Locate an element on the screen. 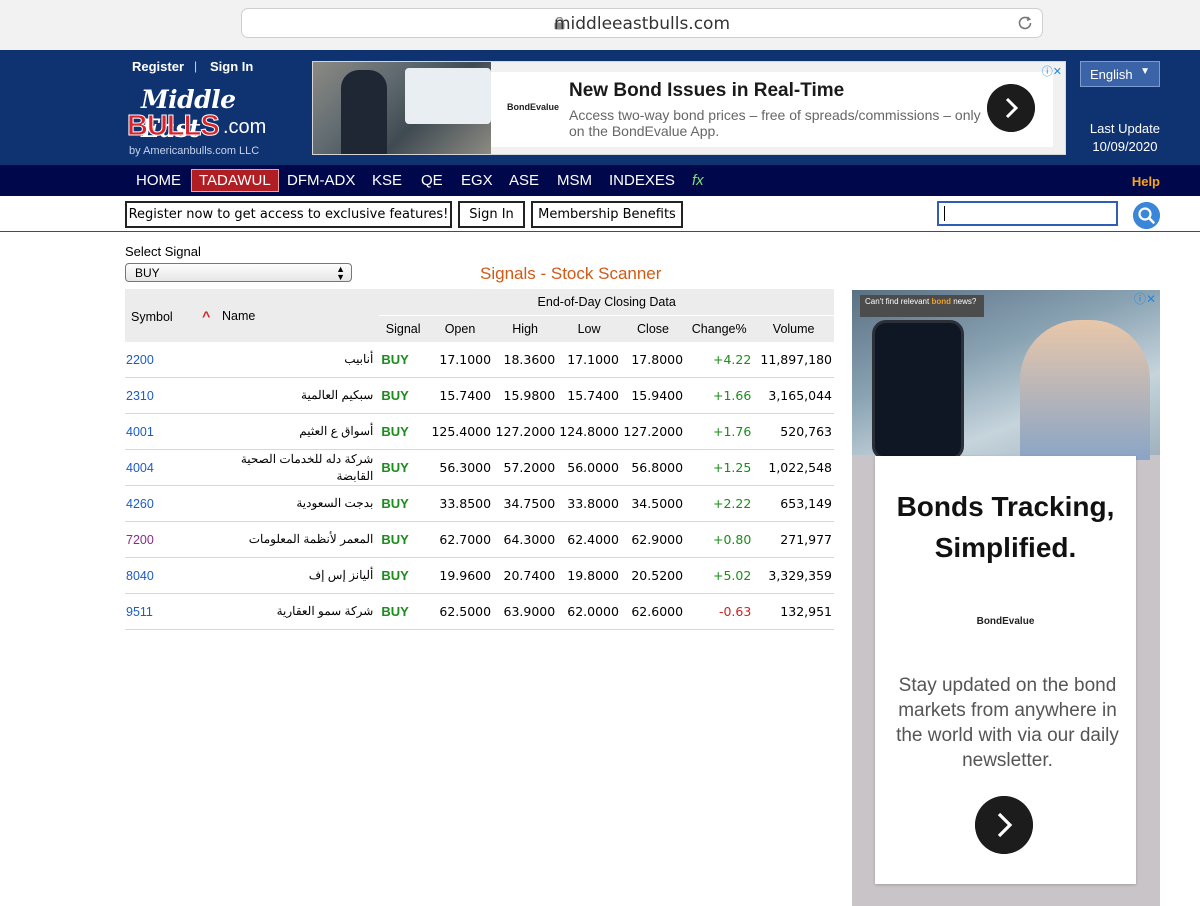  symbol-link: 2200 is located at coordinates (170, 360).